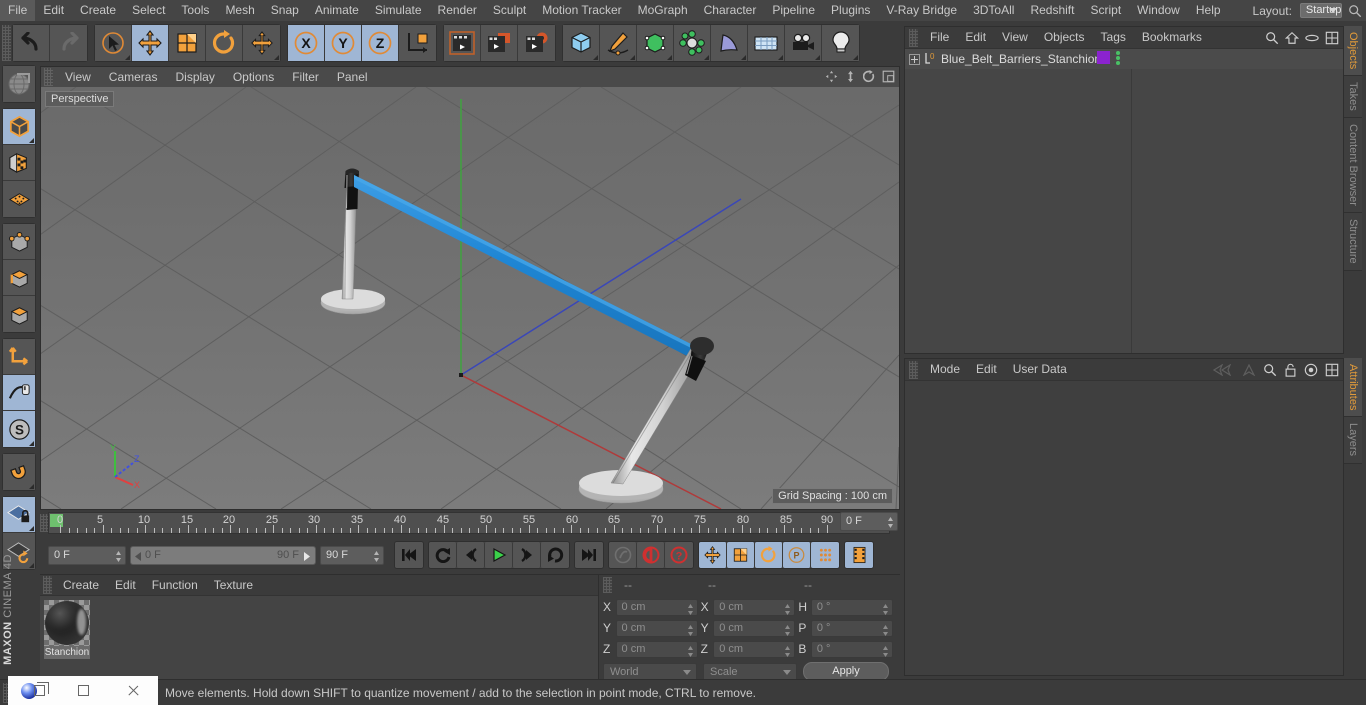  I want to click on render-settings-button, so click(536, 43).